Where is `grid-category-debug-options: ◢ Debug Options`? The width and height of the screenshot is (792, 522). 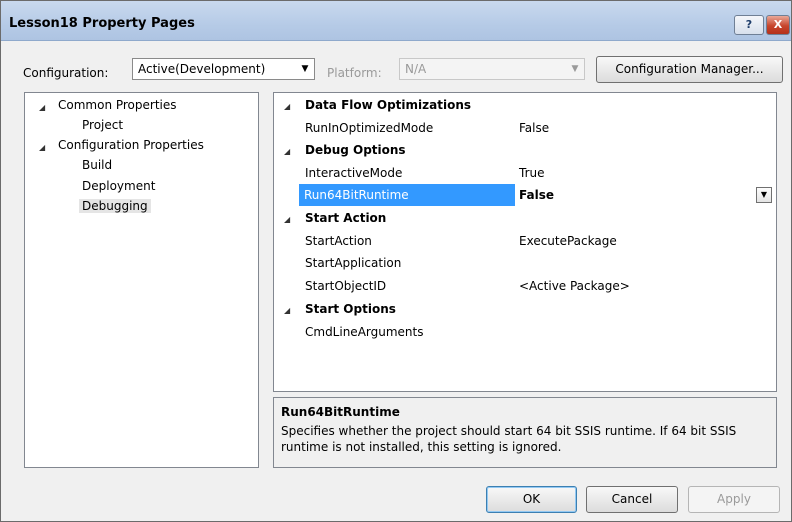
grid-category-debug-options: ◢ Debug Options is located at coordinates (525, 150).